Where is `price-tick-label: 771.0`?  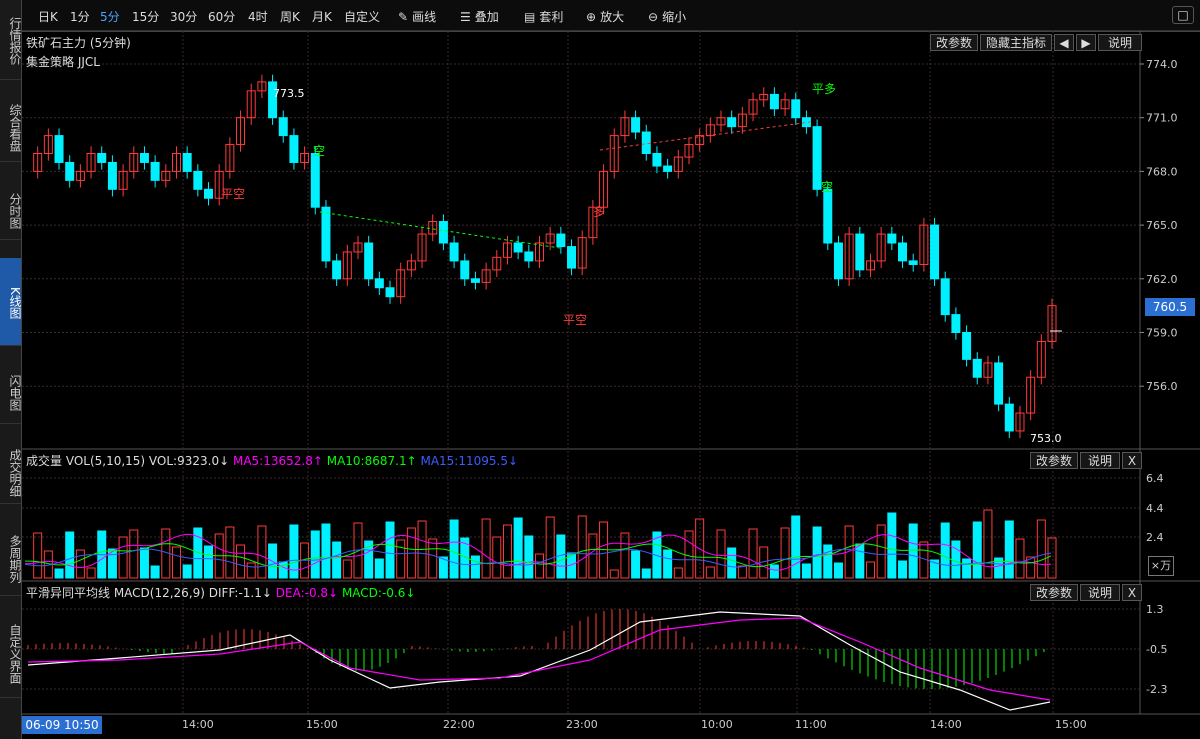
price-tick-label: 771.0 is located at coordinates (1162, 118).